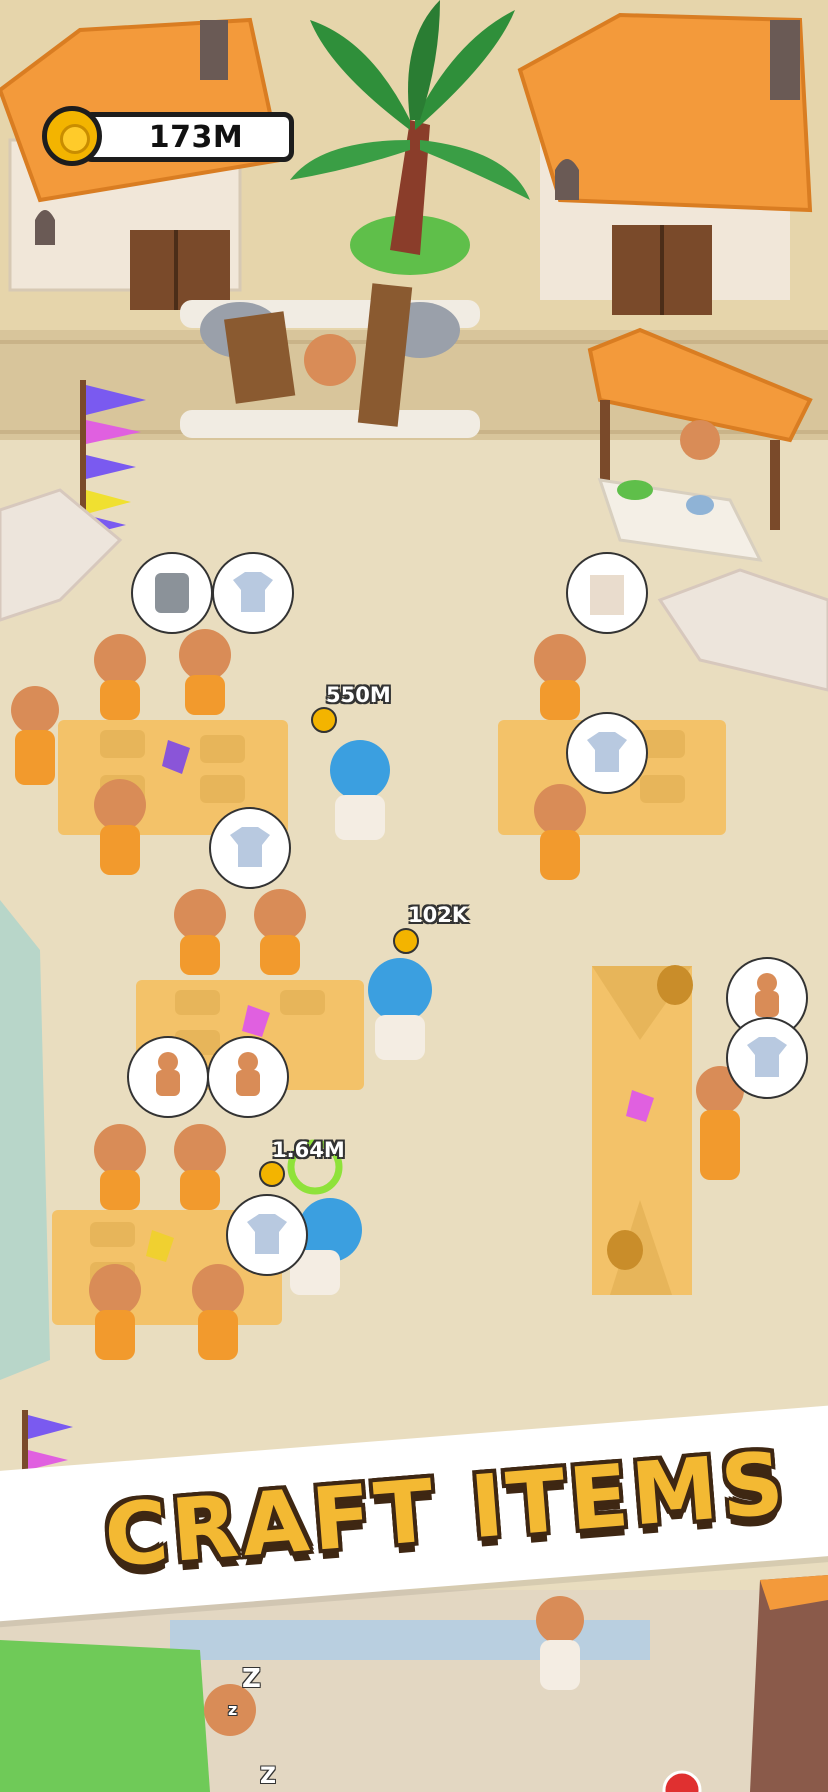 Image resolution: width=828 pixels, height=1792 pixels. What do you see at coordinates (196, 137) in the screenshot?
I see `coin-balance: 173M` at bounding box center [196, 137].